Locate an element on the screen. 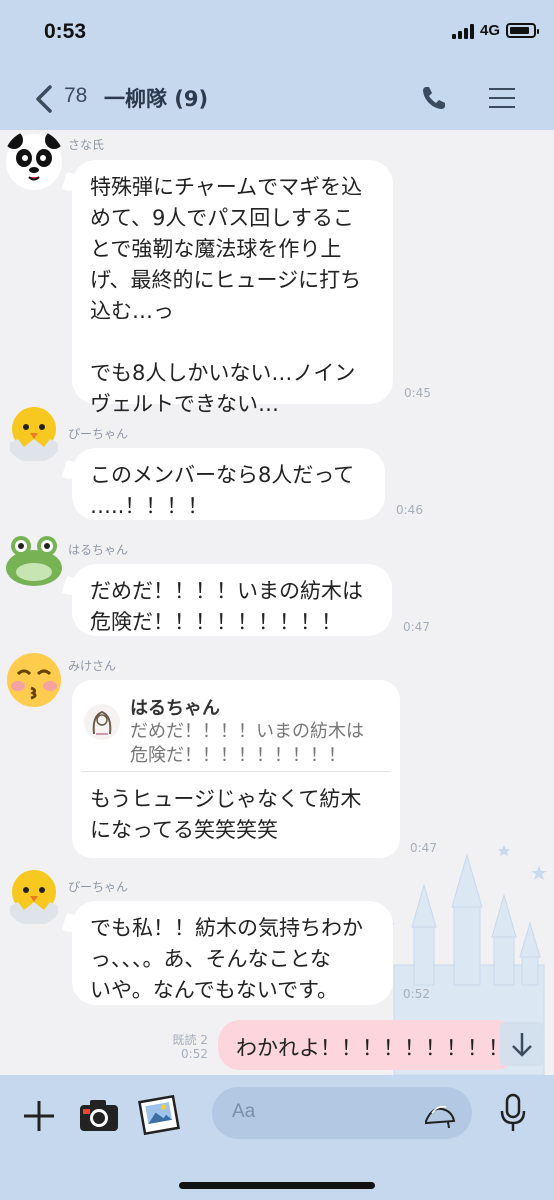  battery-icon is located at coordinates (522, 30).